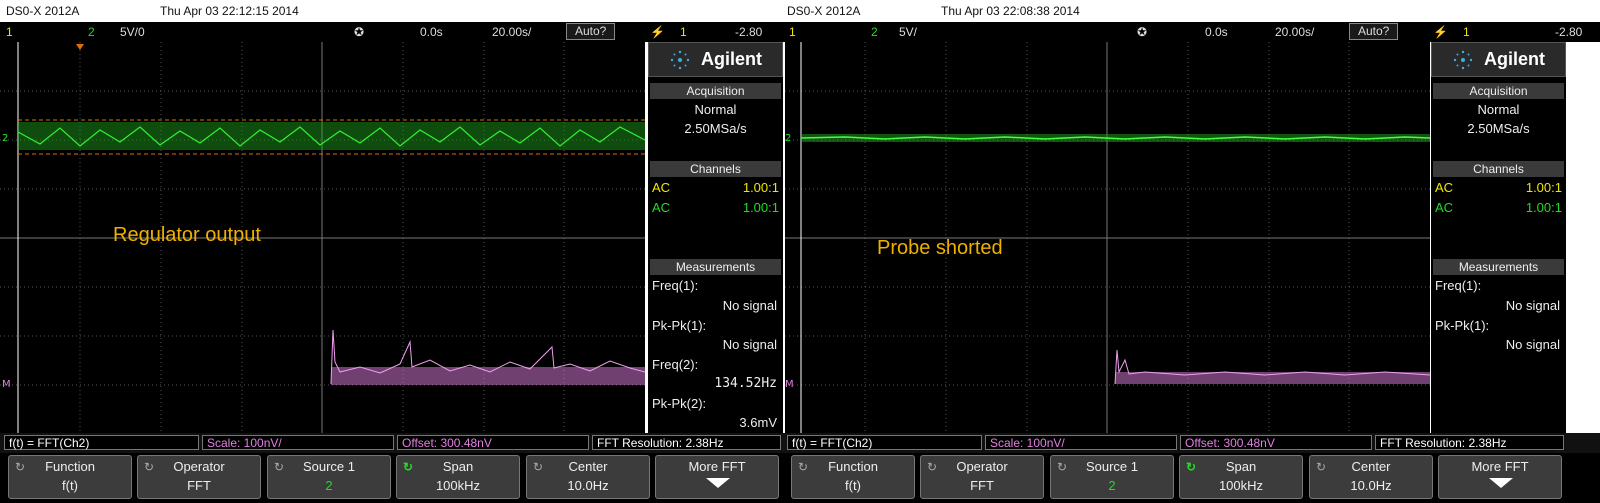  Describe the element at coordinates (789, 384) in the screenshot. I see `math-ground-marker: M` at that location.